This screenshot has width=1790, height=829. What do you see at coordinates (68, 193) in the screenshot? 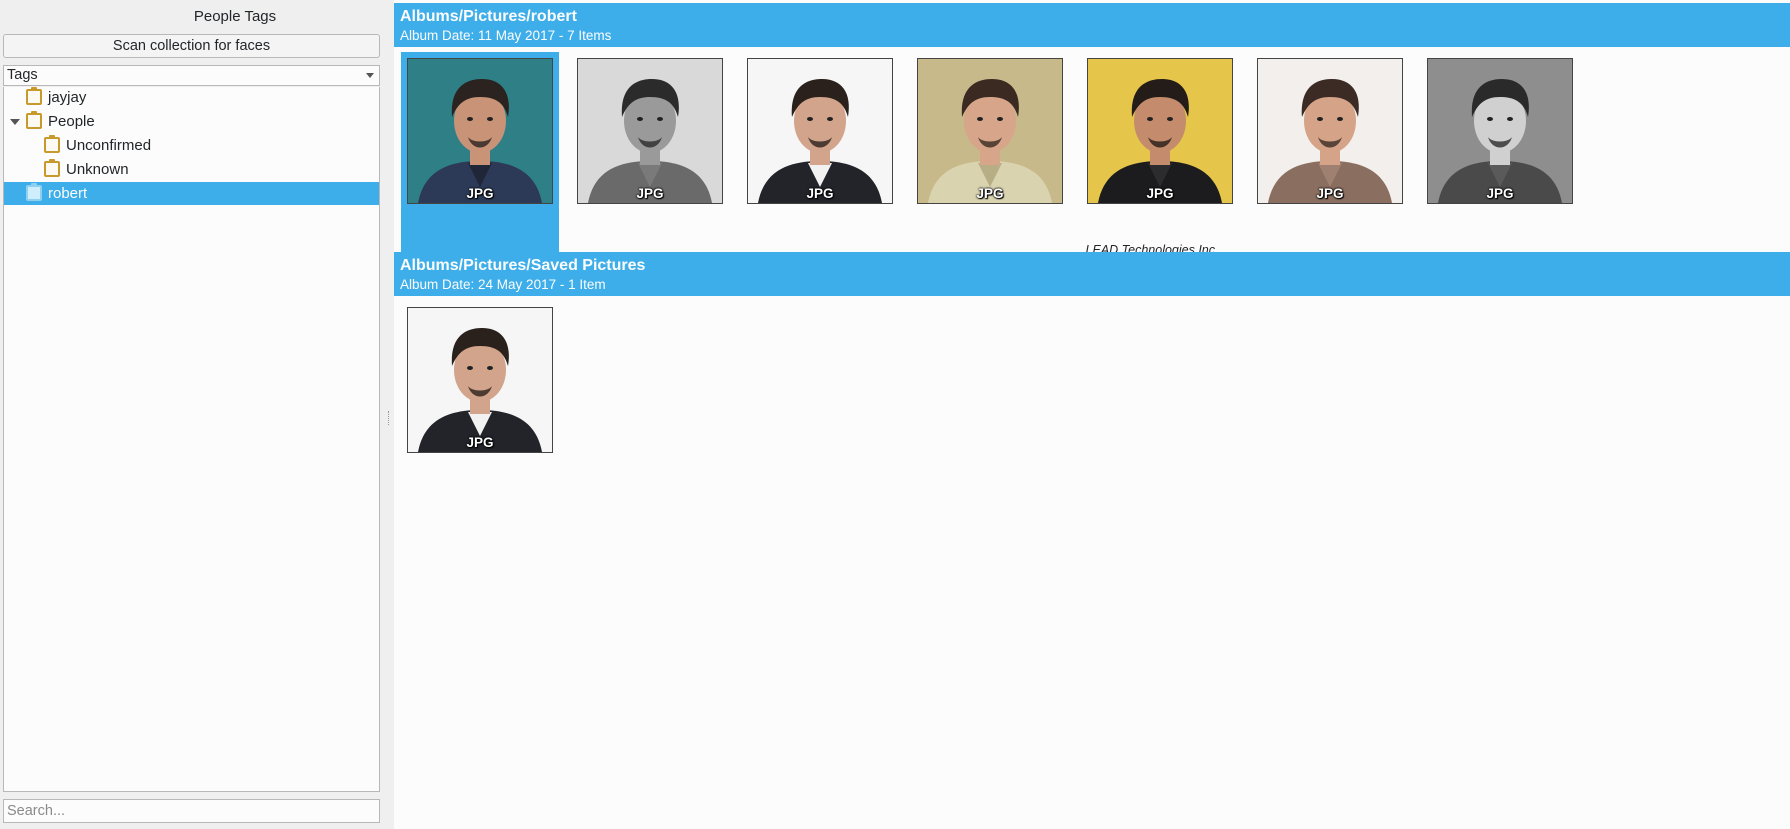
I see `tag-label: robert` at bounding box center [68, 193].